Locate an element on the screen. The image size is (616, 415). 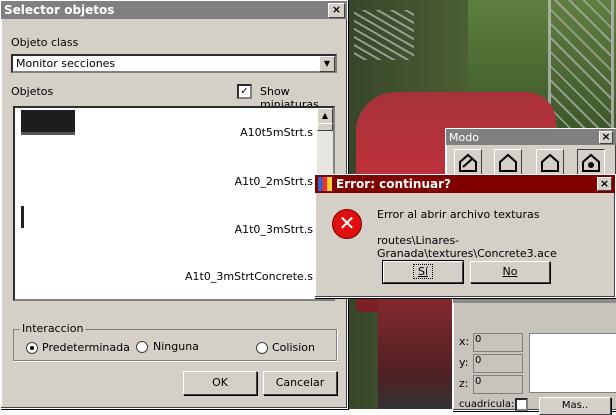
x-value: 0 is located at coordinates (478, 339).